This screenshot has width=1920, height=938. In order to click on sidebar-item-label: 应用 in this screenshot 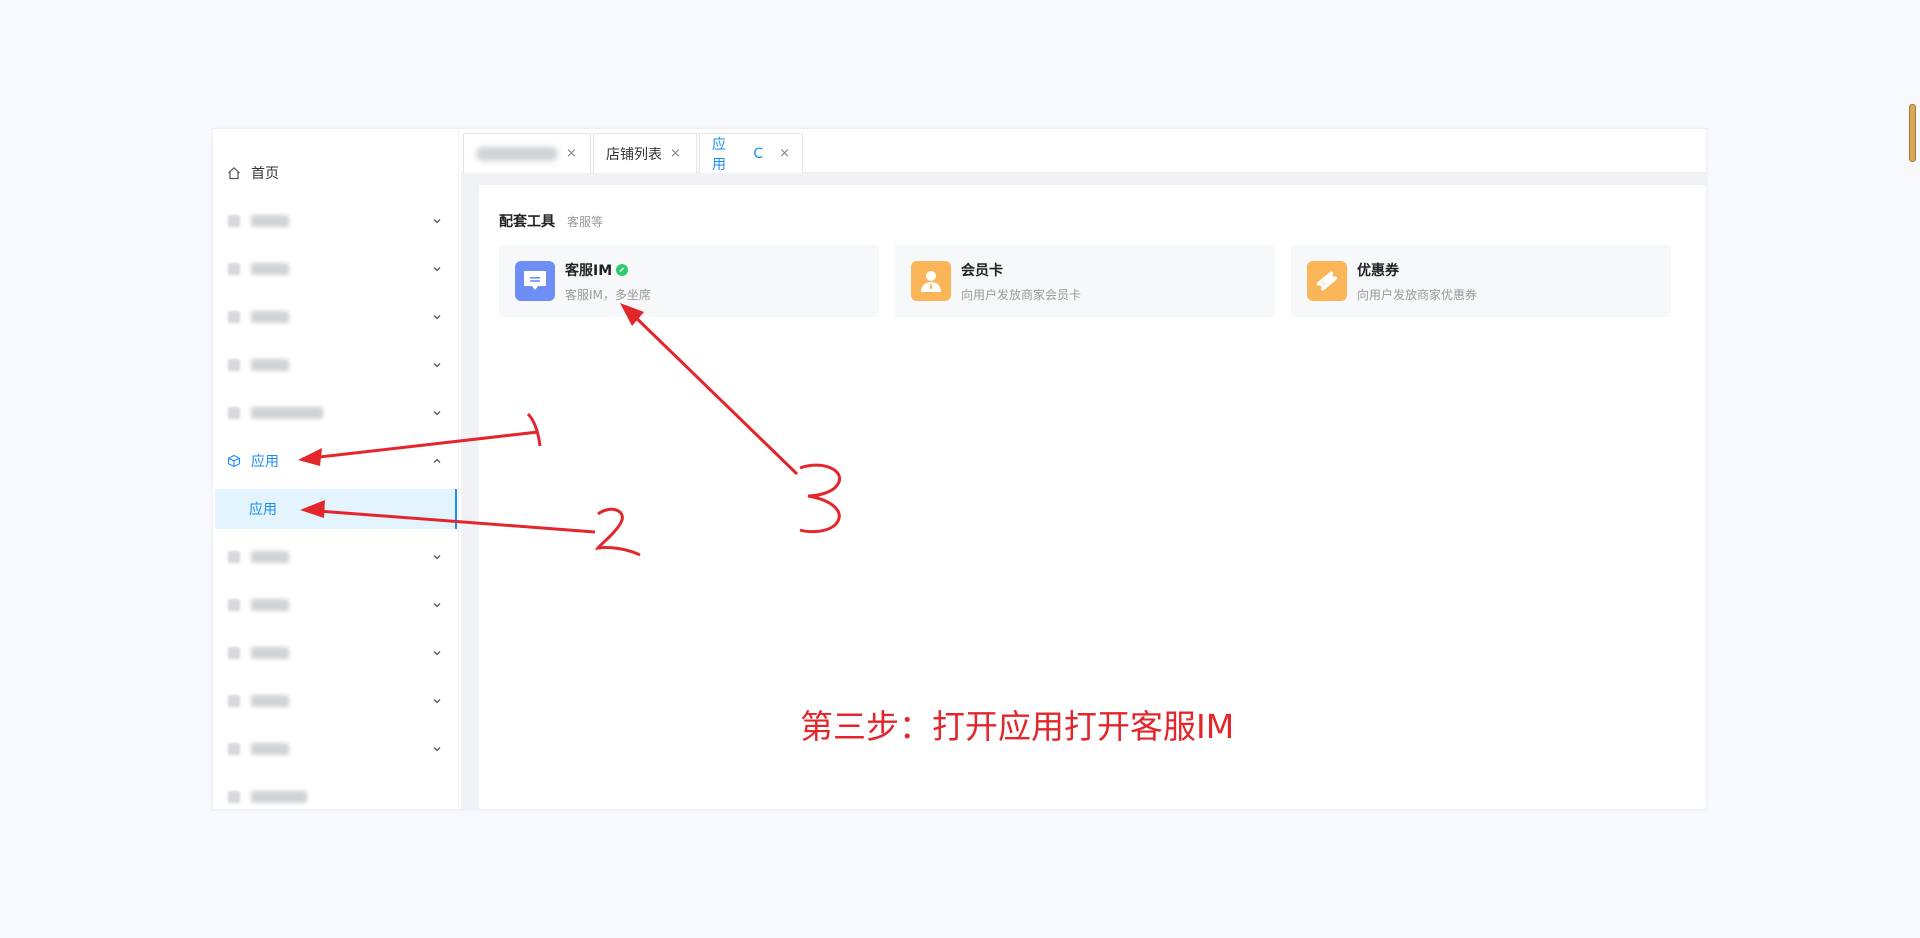, I will do `click(265, 462)`.